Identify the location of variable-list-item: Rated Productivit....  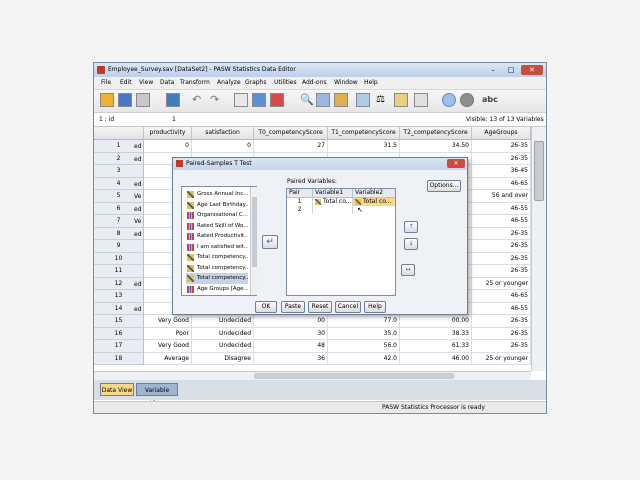
(217, 236).